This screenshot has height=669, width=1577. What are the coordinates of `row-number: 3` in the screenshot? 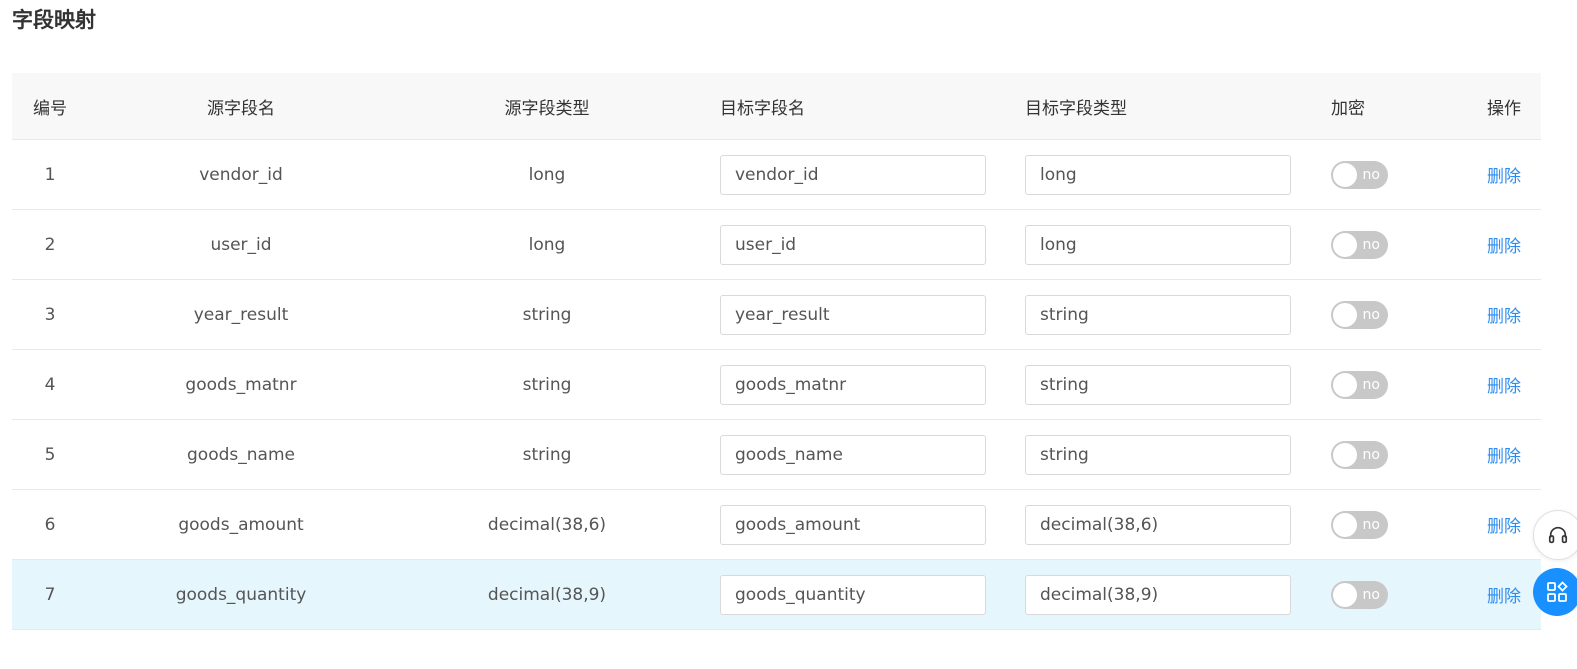 It's located at (50, 314).